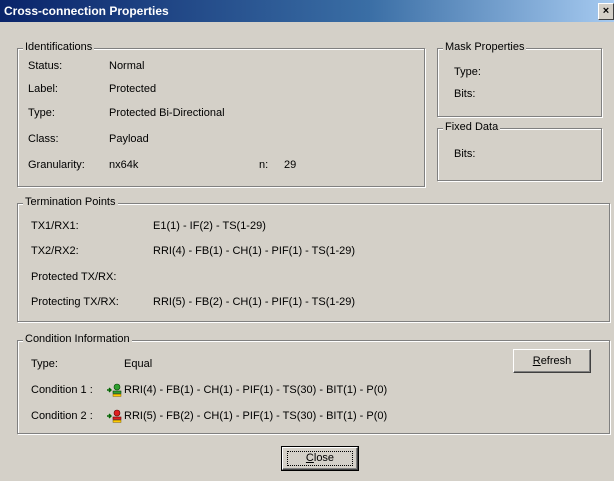  I want to click on focus-rect, so click(320, 458).